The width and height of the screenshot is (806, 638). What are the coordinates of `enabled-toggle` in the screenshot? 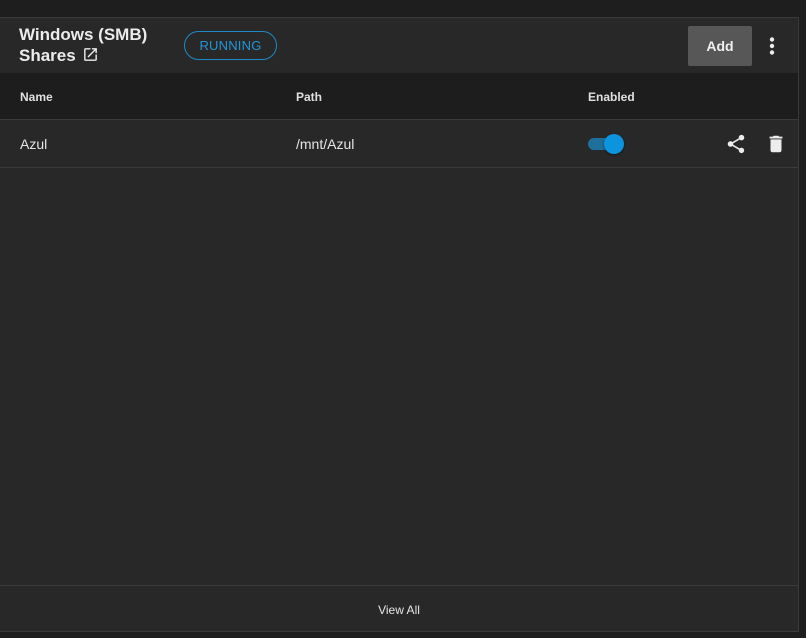 It's located at (606, 144).